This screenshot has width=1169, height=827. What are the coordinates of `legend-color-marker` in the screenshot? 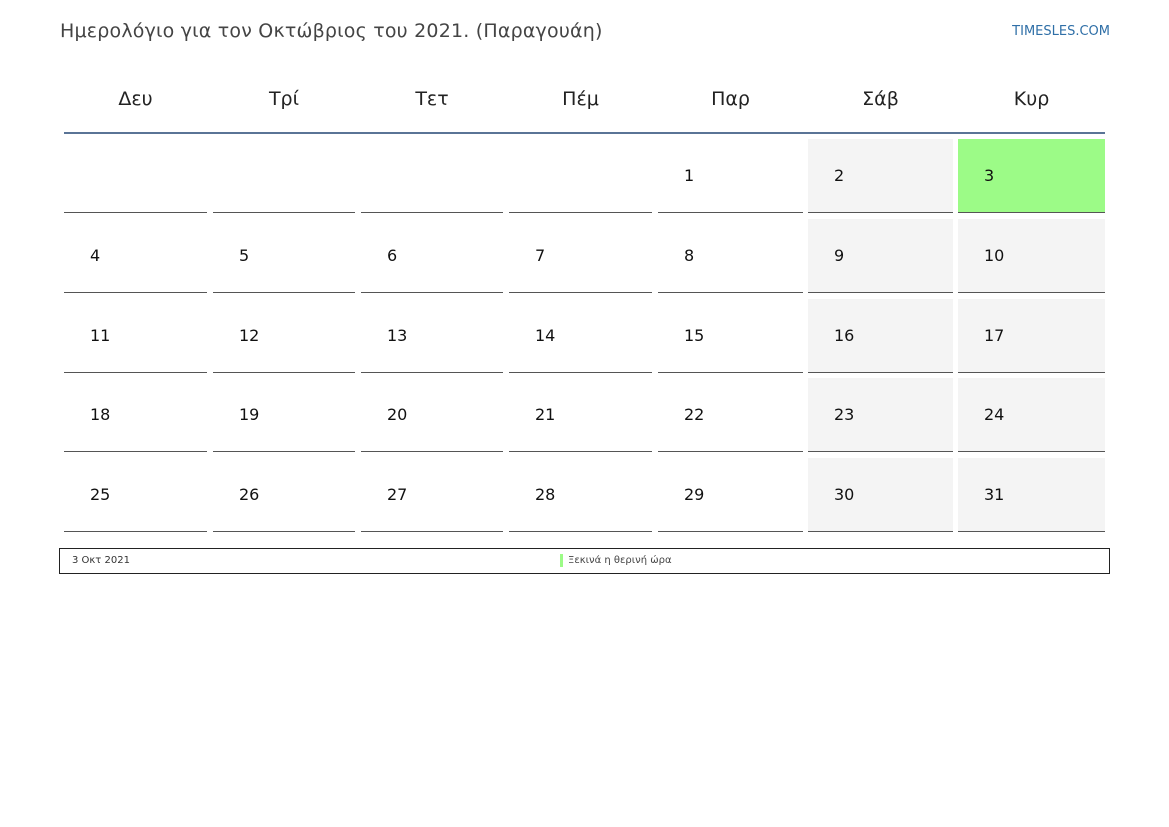 It's located at (561, 560).